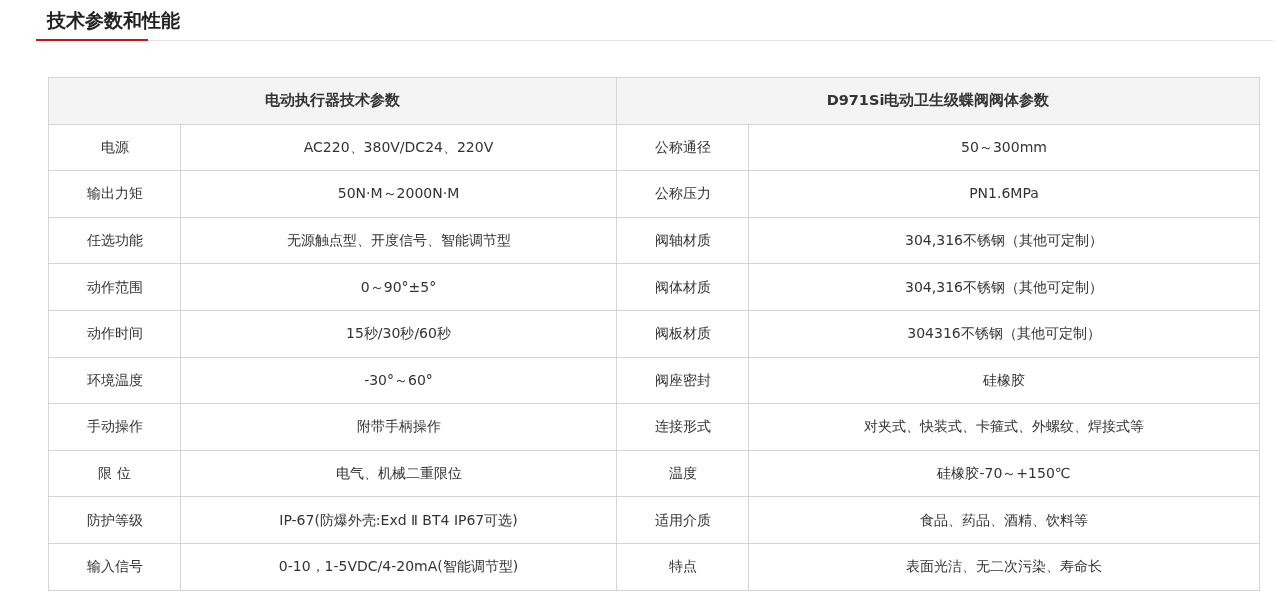  What do you see at coordinates (398, 380) in the screenshot?
I see `parameter-value: -30°～60°` at bounding box center [398, 380].